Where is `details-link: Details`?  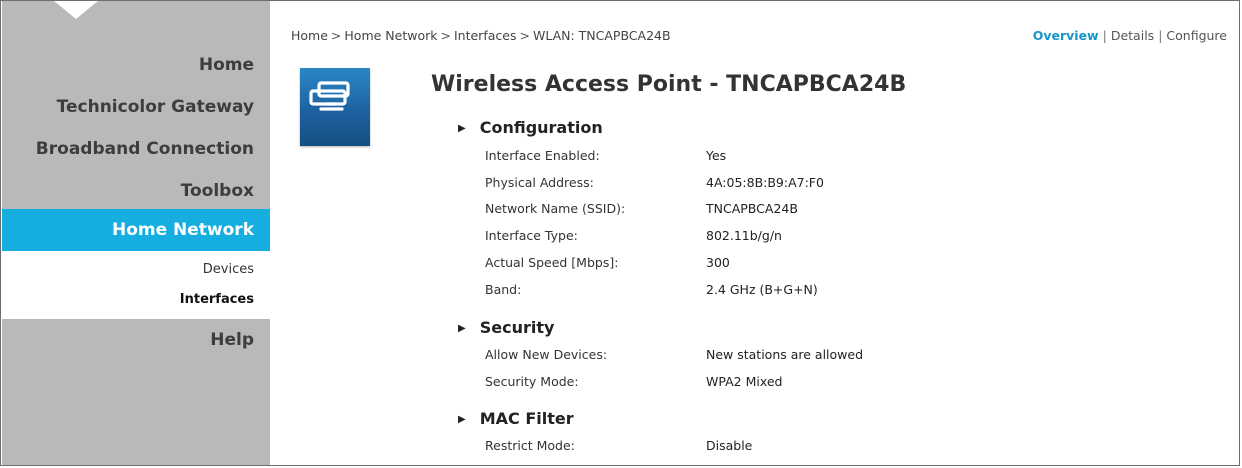 details-link: Details is located at coordinates (1132, 35).